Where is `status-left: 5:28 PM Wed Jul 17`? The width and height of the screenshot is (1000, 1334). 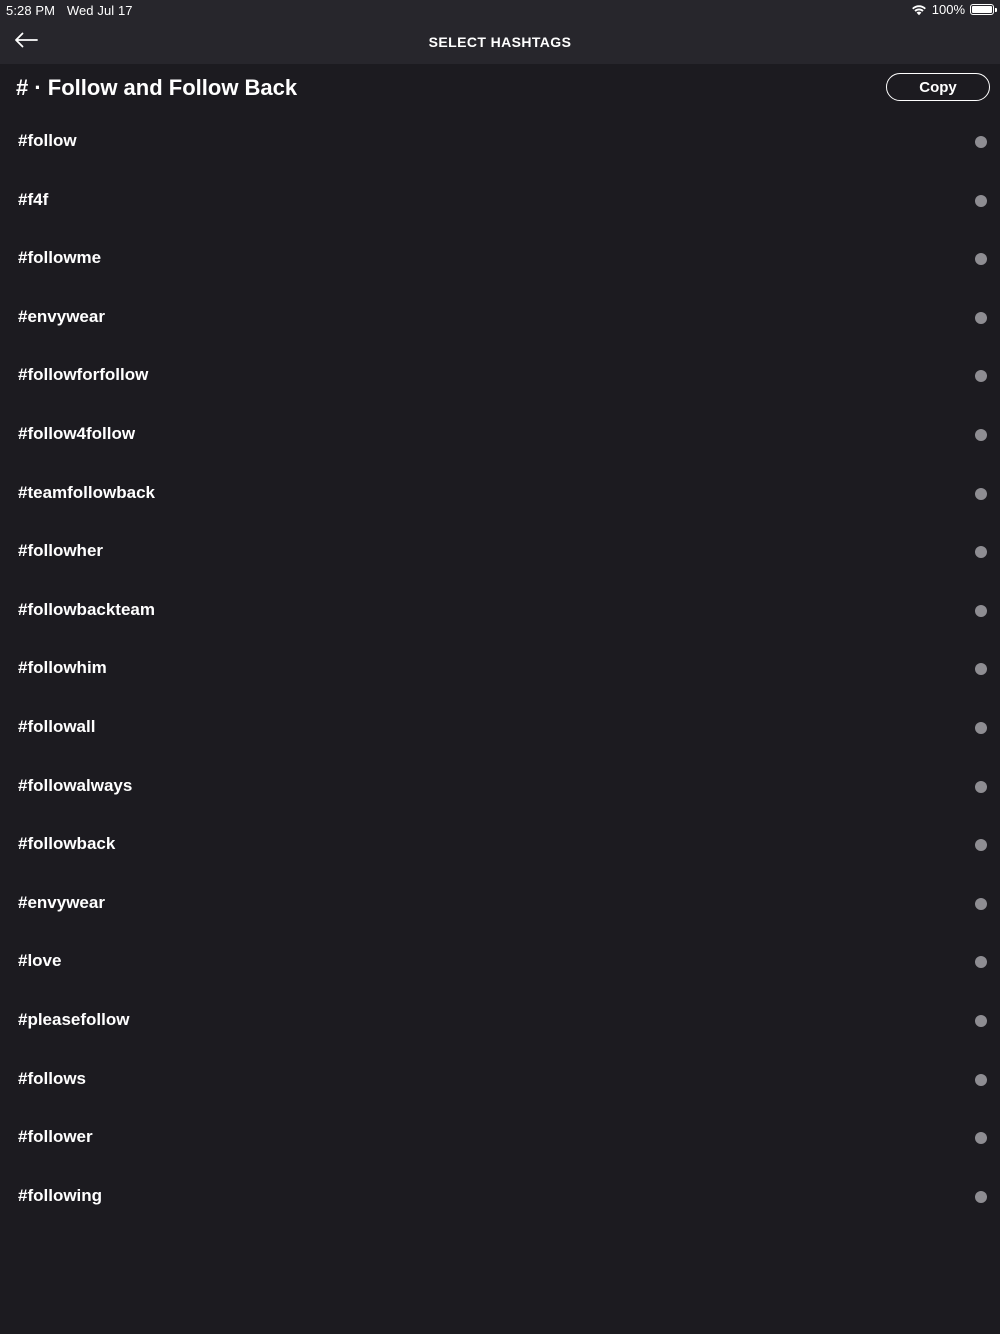
status-left: 5:28 PM Wed Jul 17 is located at coordinates (73, 10).